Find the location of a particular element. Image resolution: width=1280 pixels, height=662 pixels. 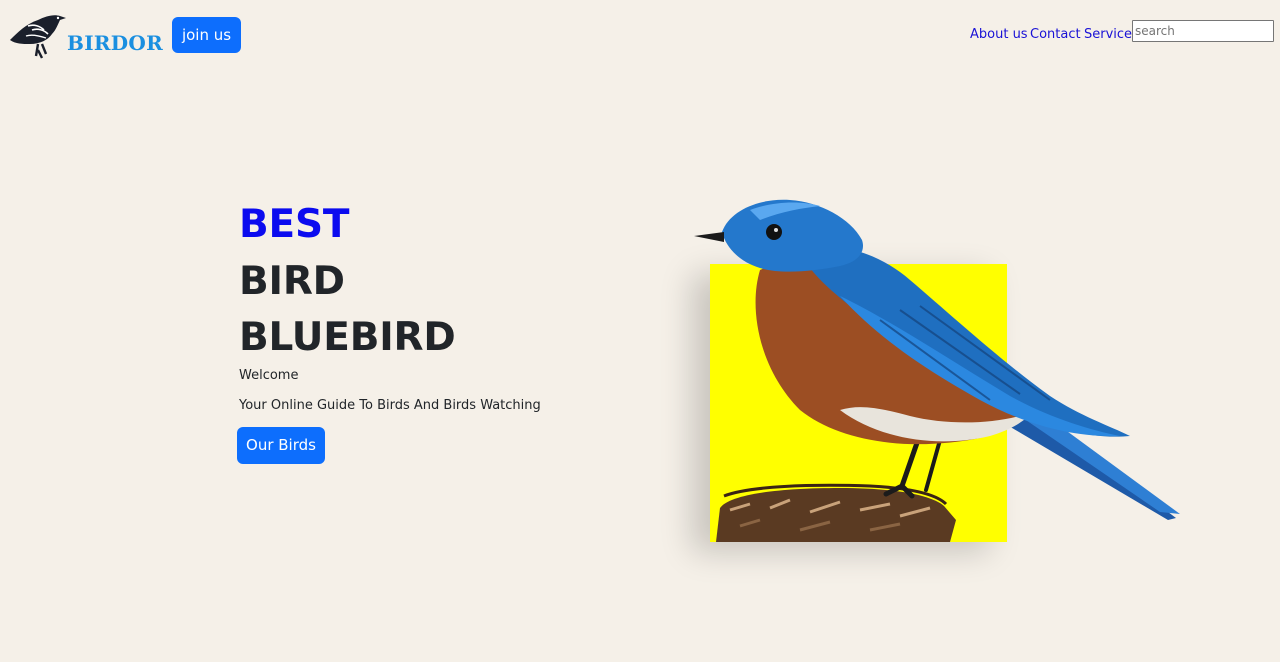

welcome-text: Welcome is located at coordinates (269, 375).